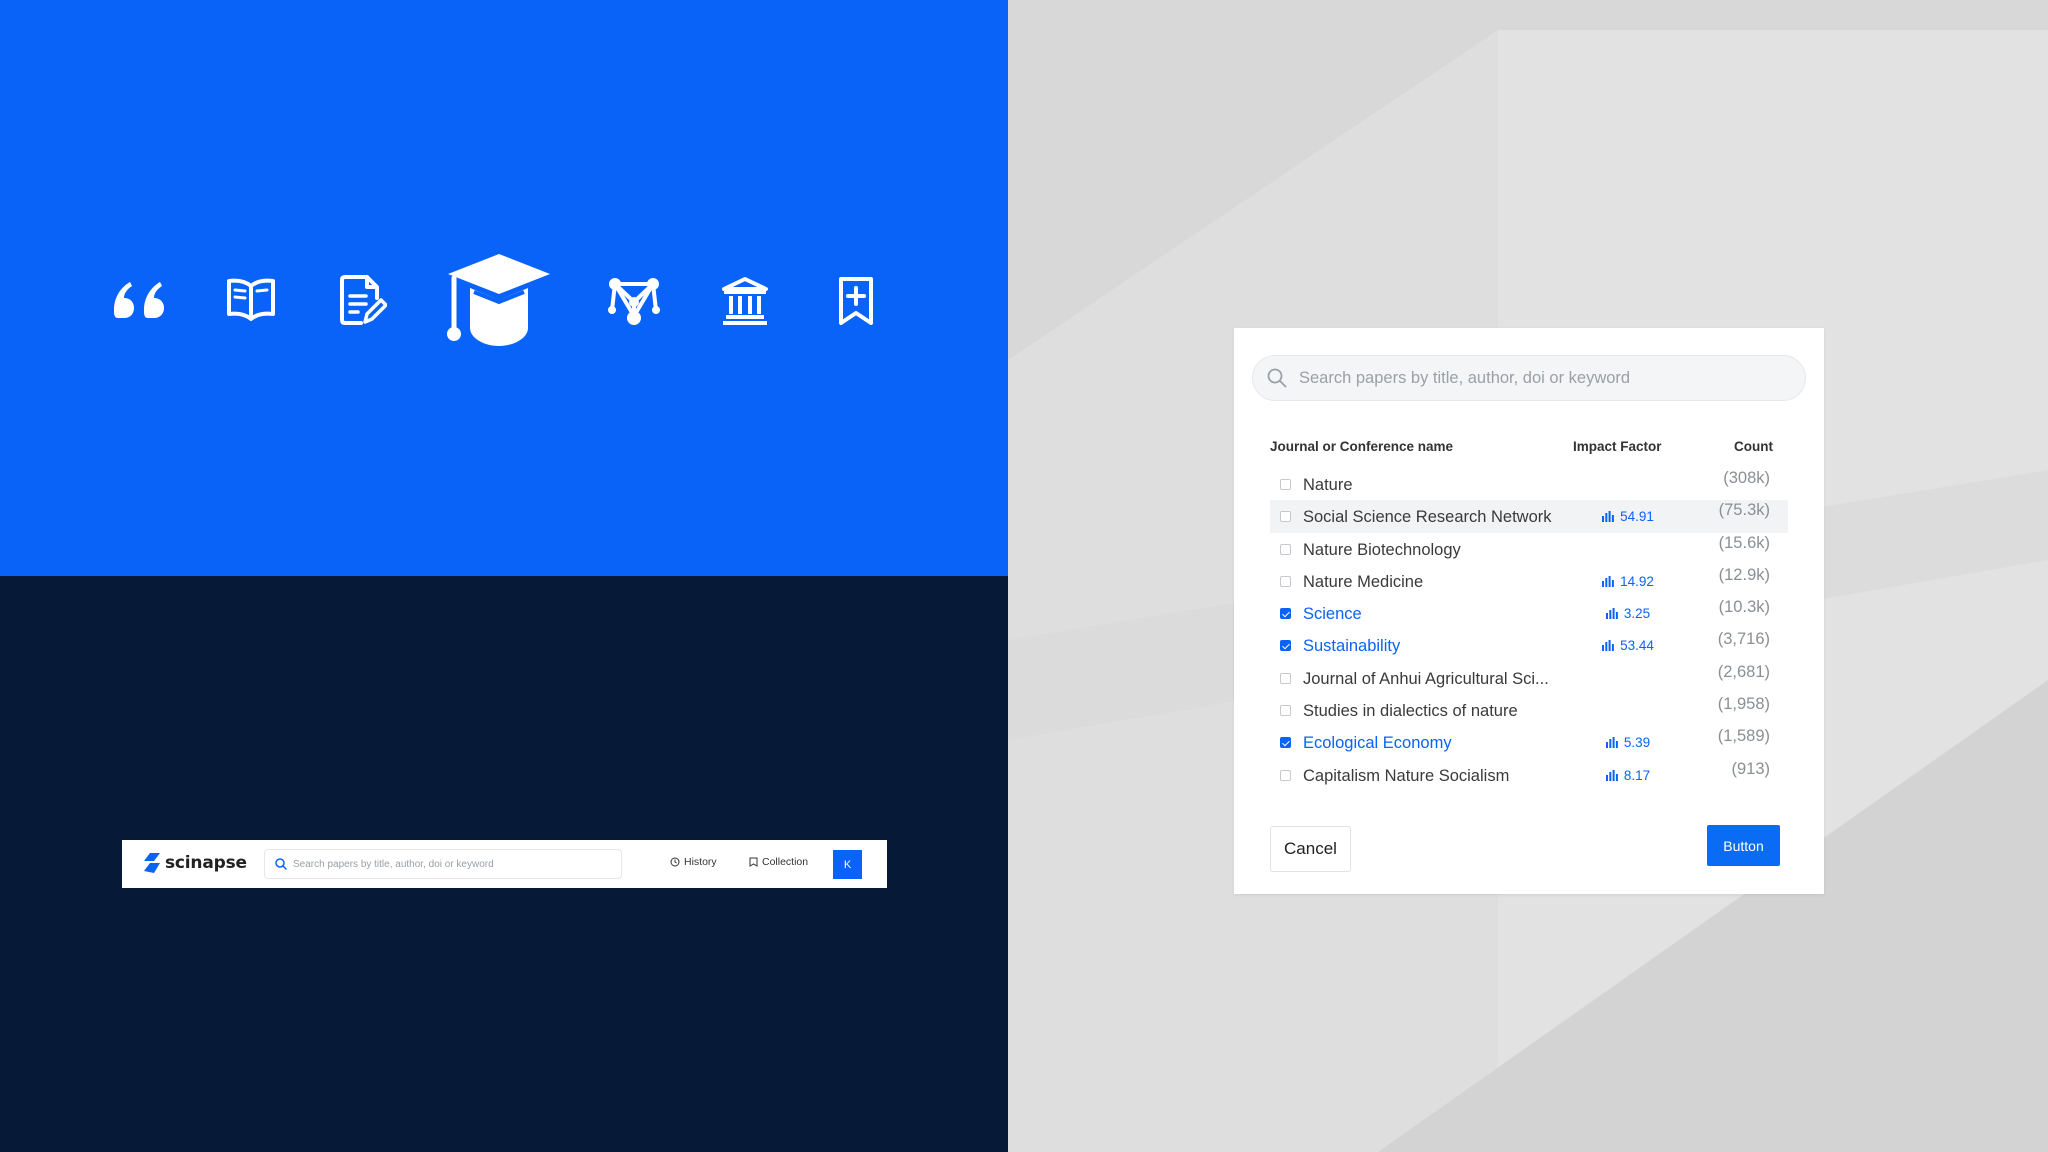 Image resolution: width=2048 pixels, height=1152 pixels. I want to click on column-header-count: Count, so click(1753, 446).